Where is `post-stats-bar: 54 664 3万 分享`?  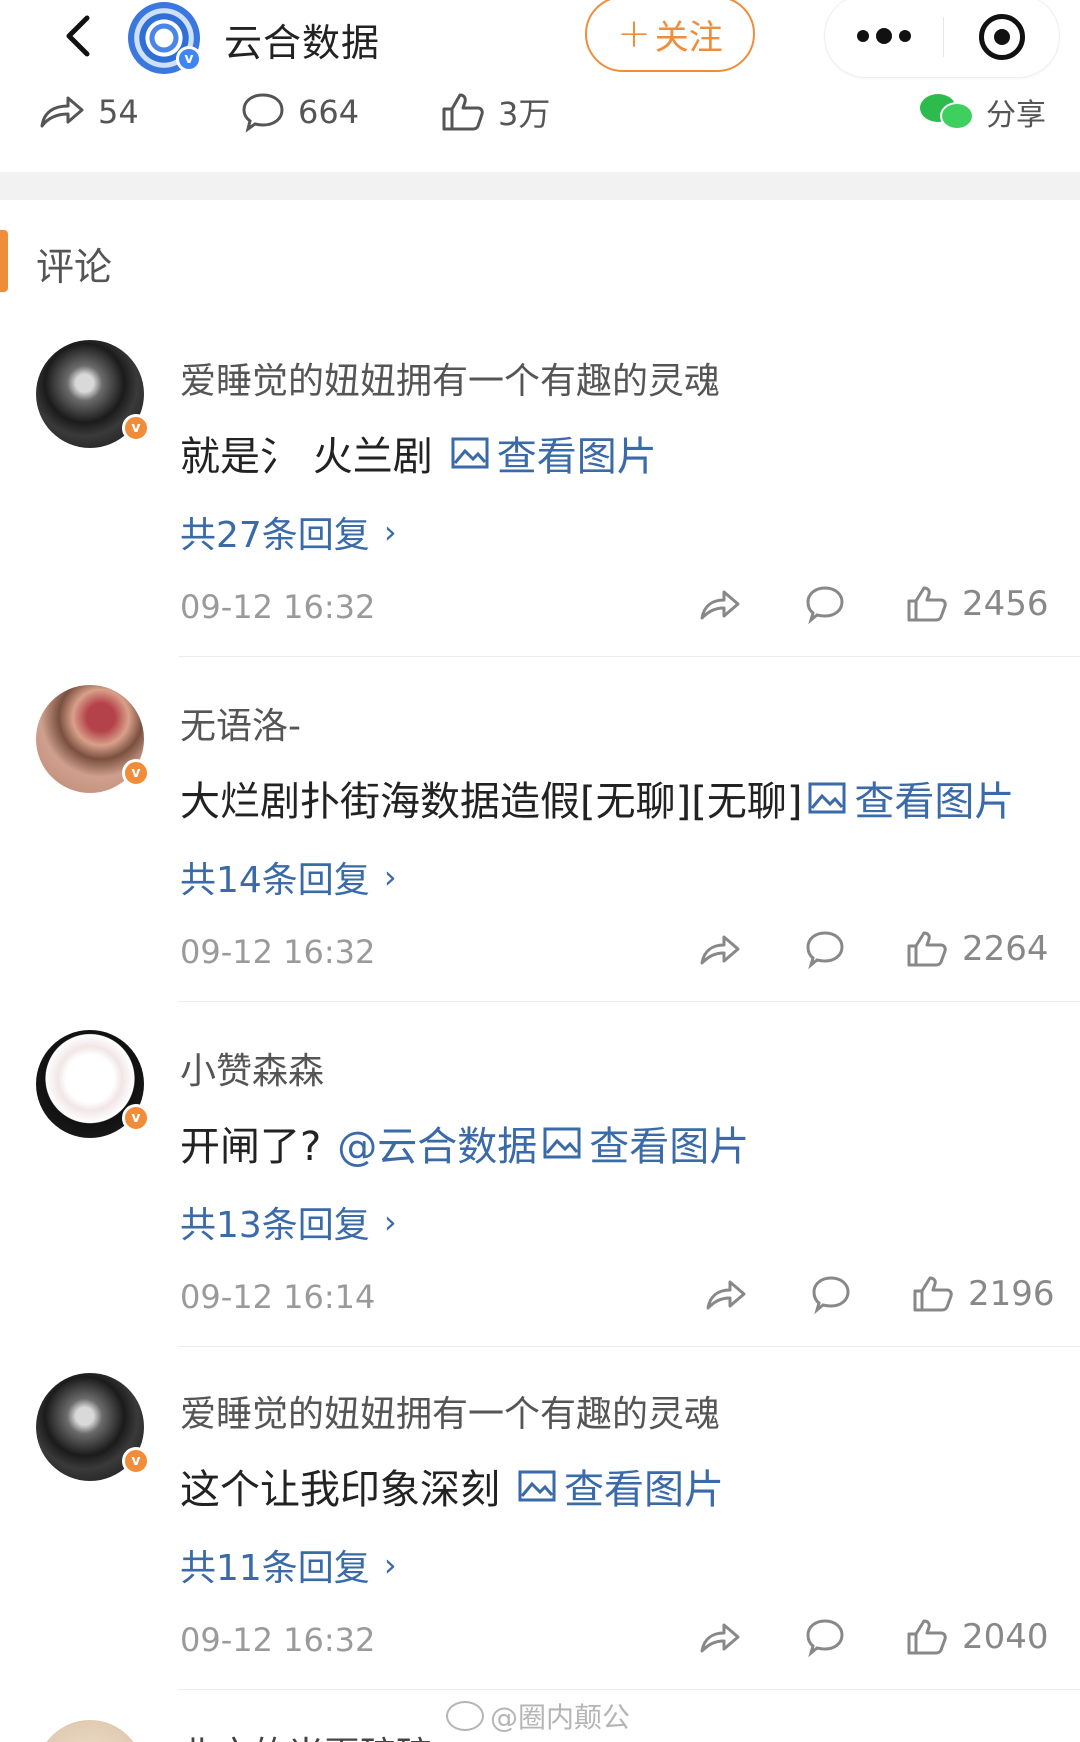 post-stats-bar: 54 664 3万 分享 is located at coordinates (540, 112).